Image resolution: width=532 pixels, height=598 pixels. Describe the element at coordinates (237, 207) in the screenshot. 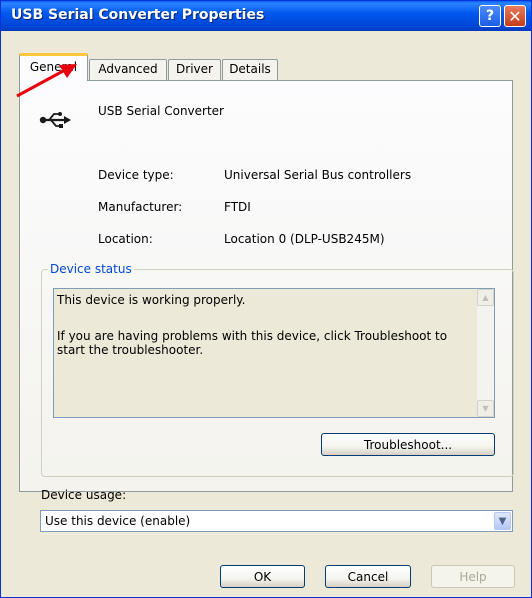

I see `manufacturer-value: FTDI` at that location.